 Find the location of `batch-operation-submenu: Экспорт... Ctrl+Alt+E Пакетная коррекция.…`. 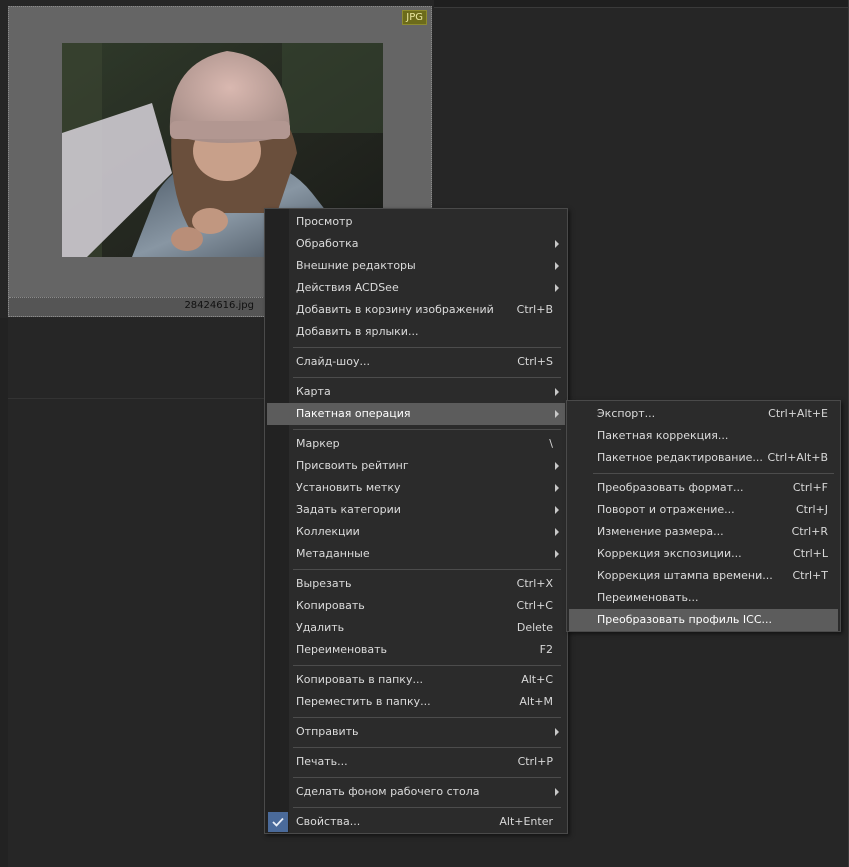

batch-operation-submenu: Экспорт... Ctrl+Alt+E Пакетная коррекция.… is located at coordinates (703, 516).